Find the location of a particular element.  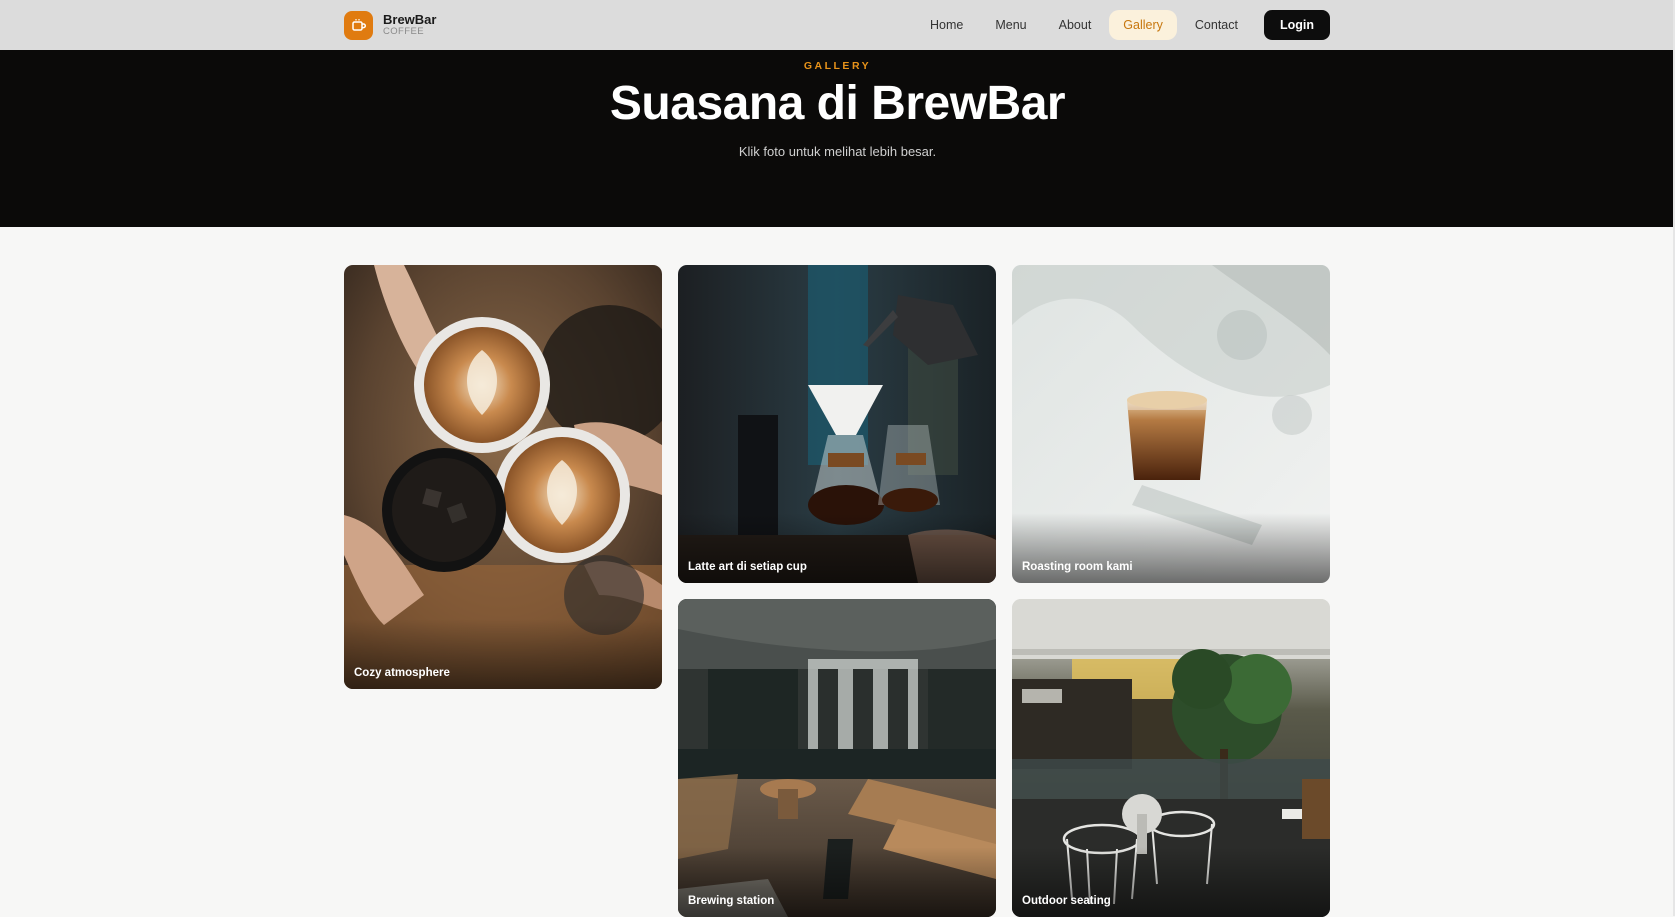

hero-subtitle: Klik foto untuk melihat lebih besar. is located at coordinates (837, 151).